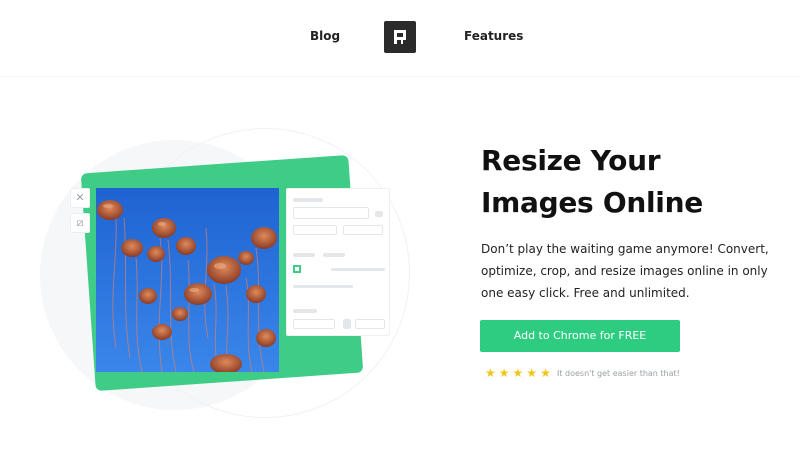  What do you see at coordinates (618, 373) in the screenshot?
I see `rating-text: It doesn't get easier than that!` at bounding box center [618, 373].